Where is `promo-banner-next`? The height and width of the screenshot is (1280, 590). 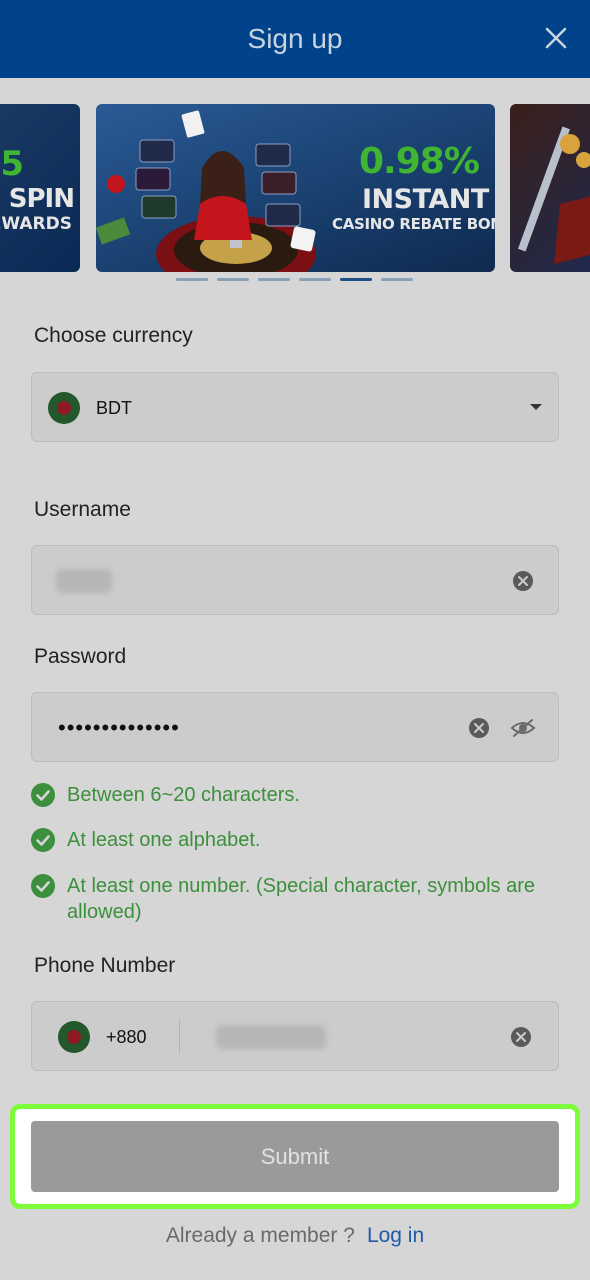 promo-banner-next is located at coordinates (550, 188).